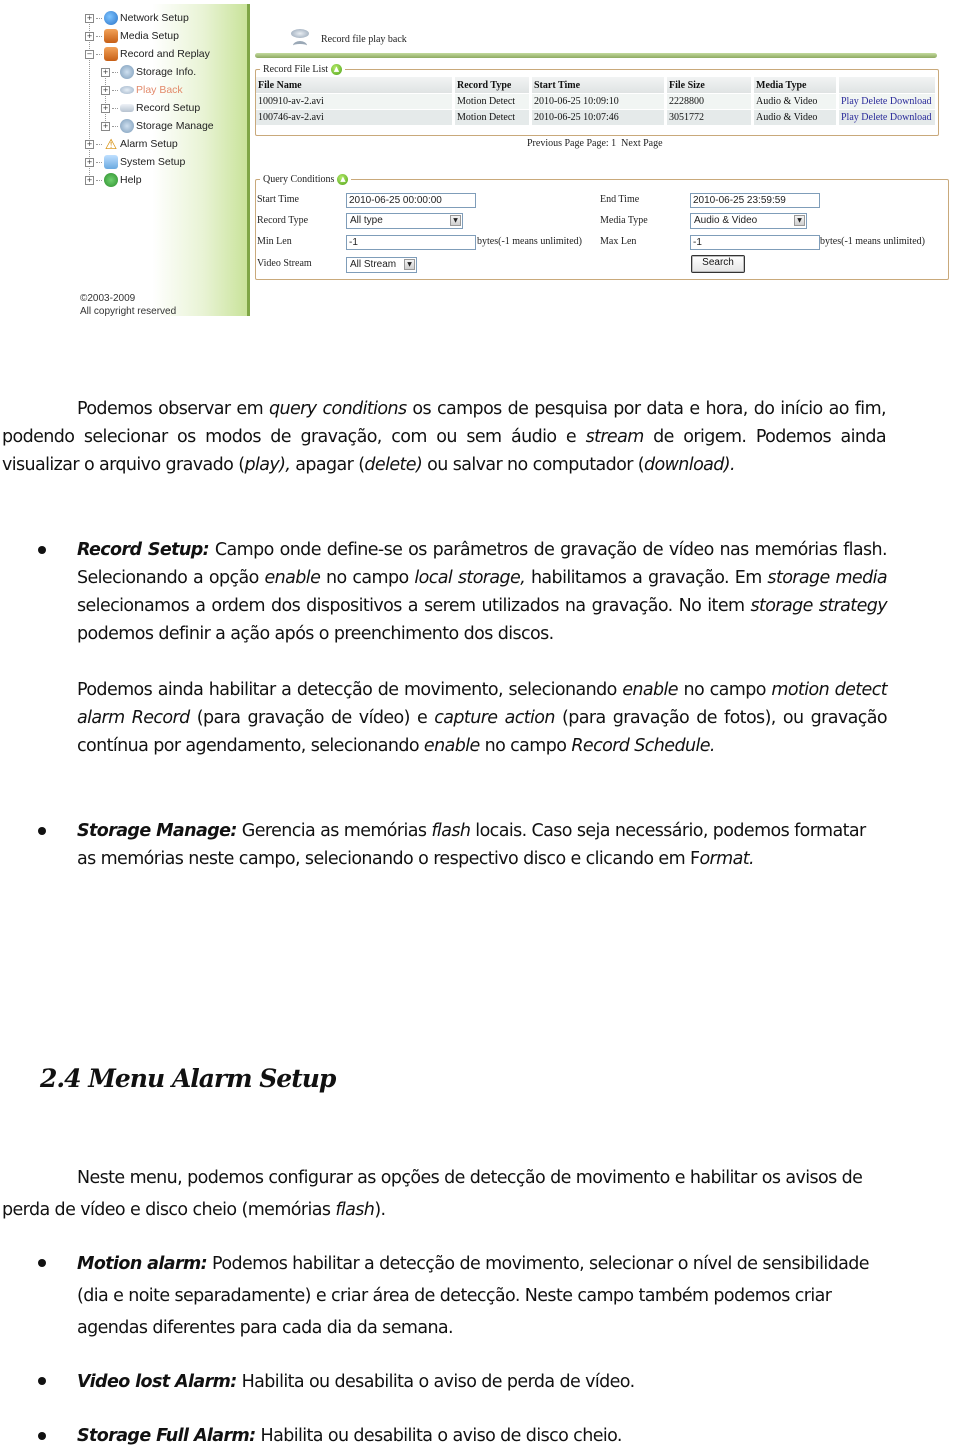  I want to click on sidebar-item-label: Record Setup, so click(168, 108).